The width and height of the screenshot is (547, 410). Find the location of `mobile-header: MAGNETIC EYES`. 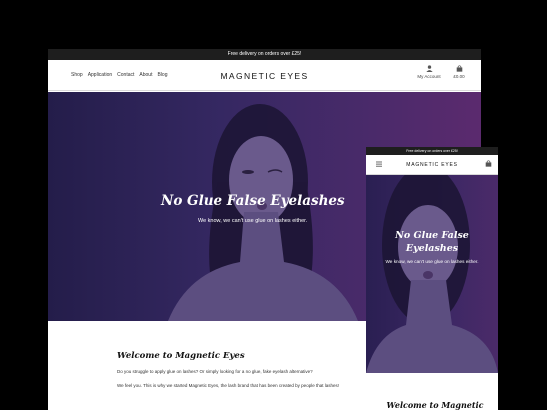

mobile-header: MAGNETIC EYES is located at coordinates (432, 165).